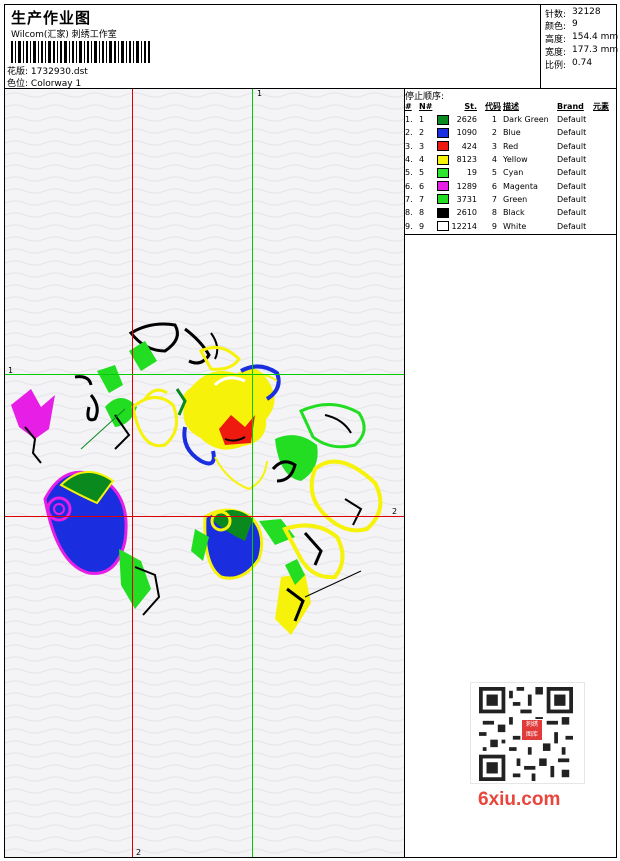 The image size is (620, 861). I want to click on row-description: Yellow, so click(515, 160).